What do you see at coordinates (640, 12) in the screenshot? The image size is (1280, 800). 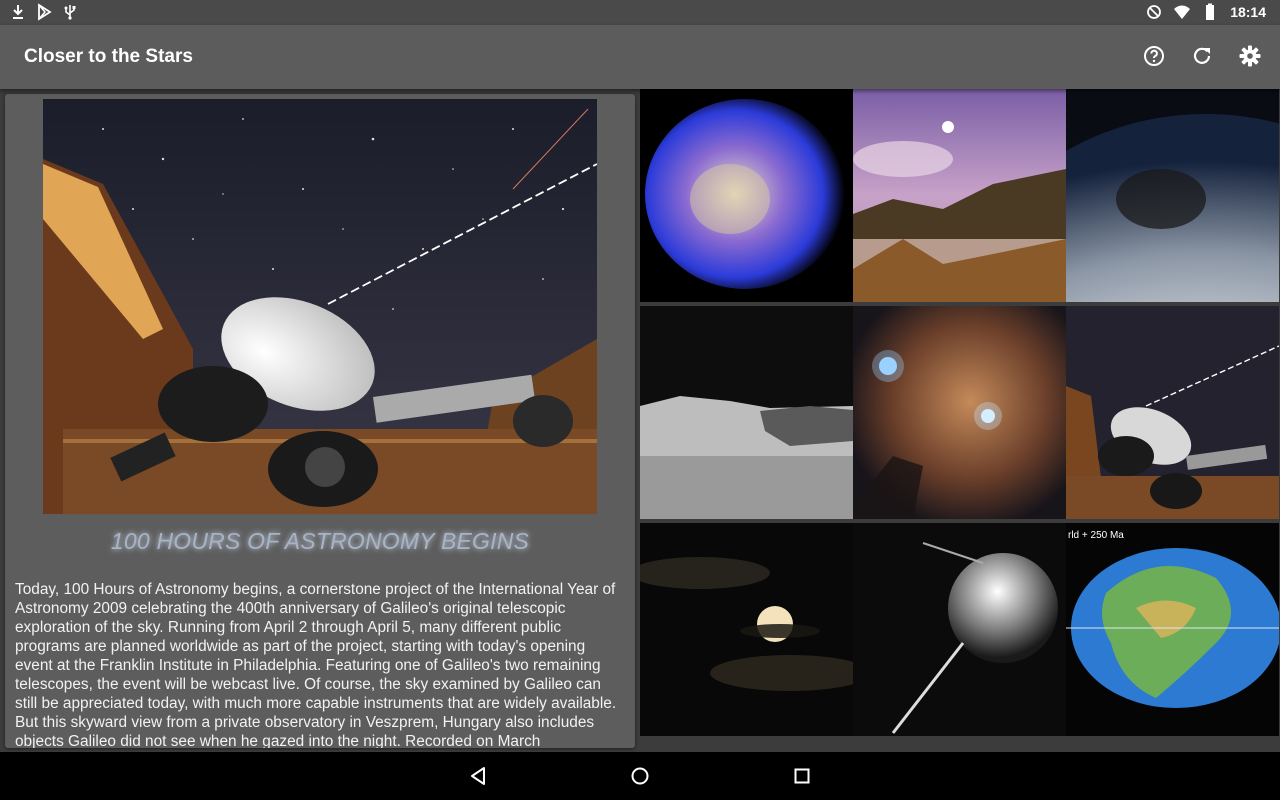 I see `status-bar: 18:14` at bounding box center [640, 12].